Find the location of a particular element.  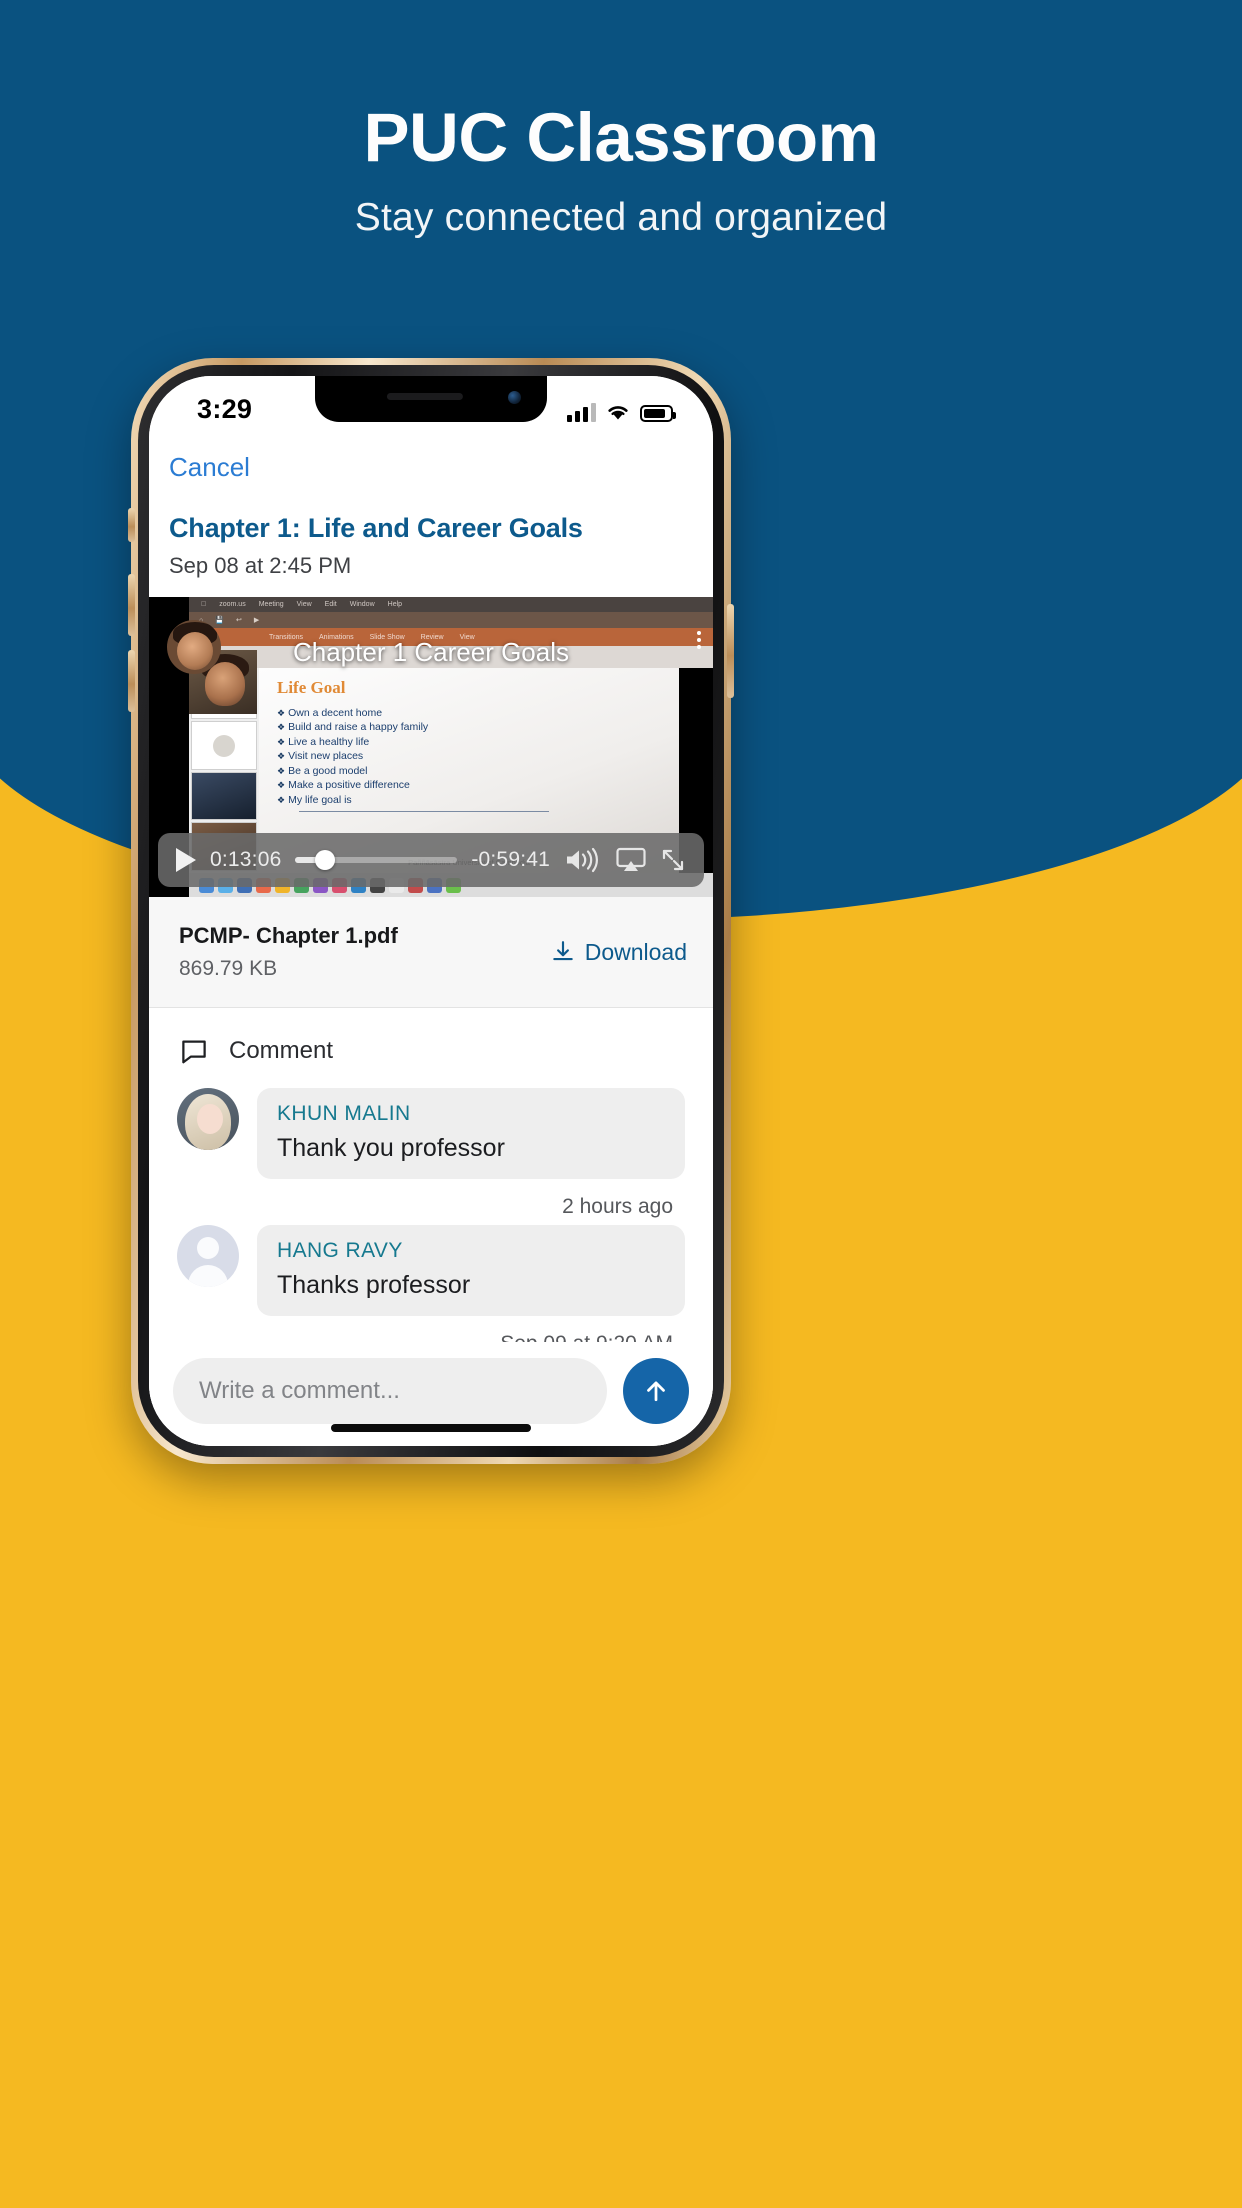

mac-menu-item: zoom.us is located at coordinates (229, 604).